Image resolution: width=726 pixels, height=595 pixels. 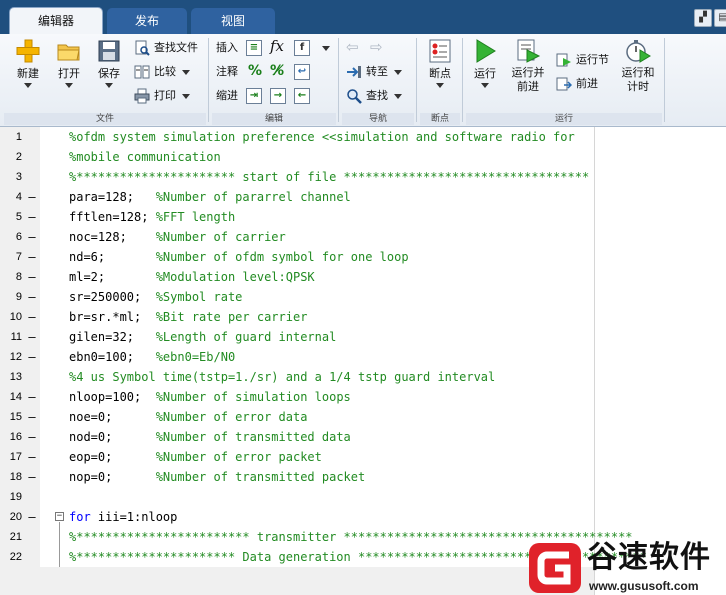 I want to click on tab-view: 视图, so click(x=233, y=21).